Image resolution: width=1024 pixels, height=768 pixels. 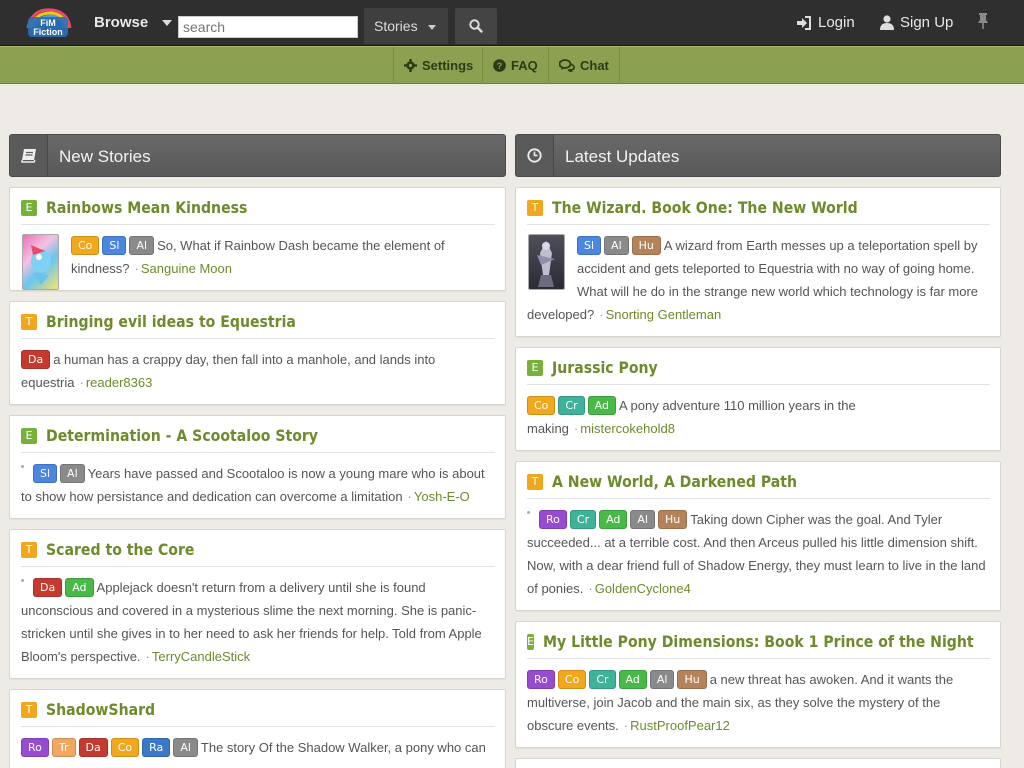 What do you see at coordinates (431, 27) in the screenshot?
I see `caret-down-icon` at bounding box center [431, 27].